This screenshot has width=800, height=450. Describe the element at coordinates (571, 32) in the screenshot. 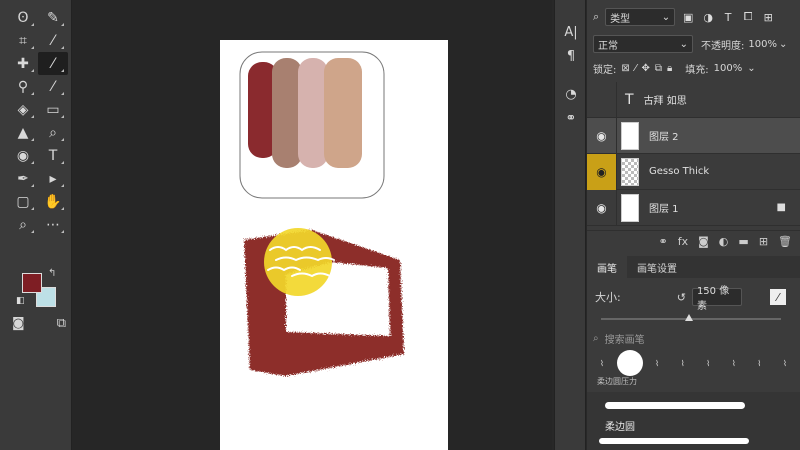

I see `character-icon: A|` at that location.